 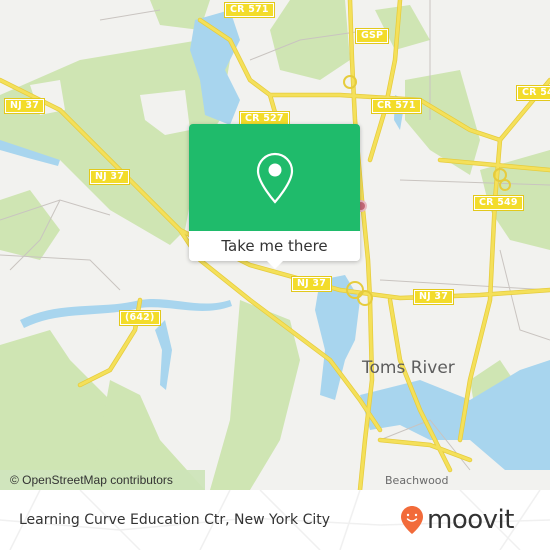 What do you see at coordinates (533, 93) in the screenshot?
I see `route-shield-cr54: CR 54` at bounding box center [533, 93].